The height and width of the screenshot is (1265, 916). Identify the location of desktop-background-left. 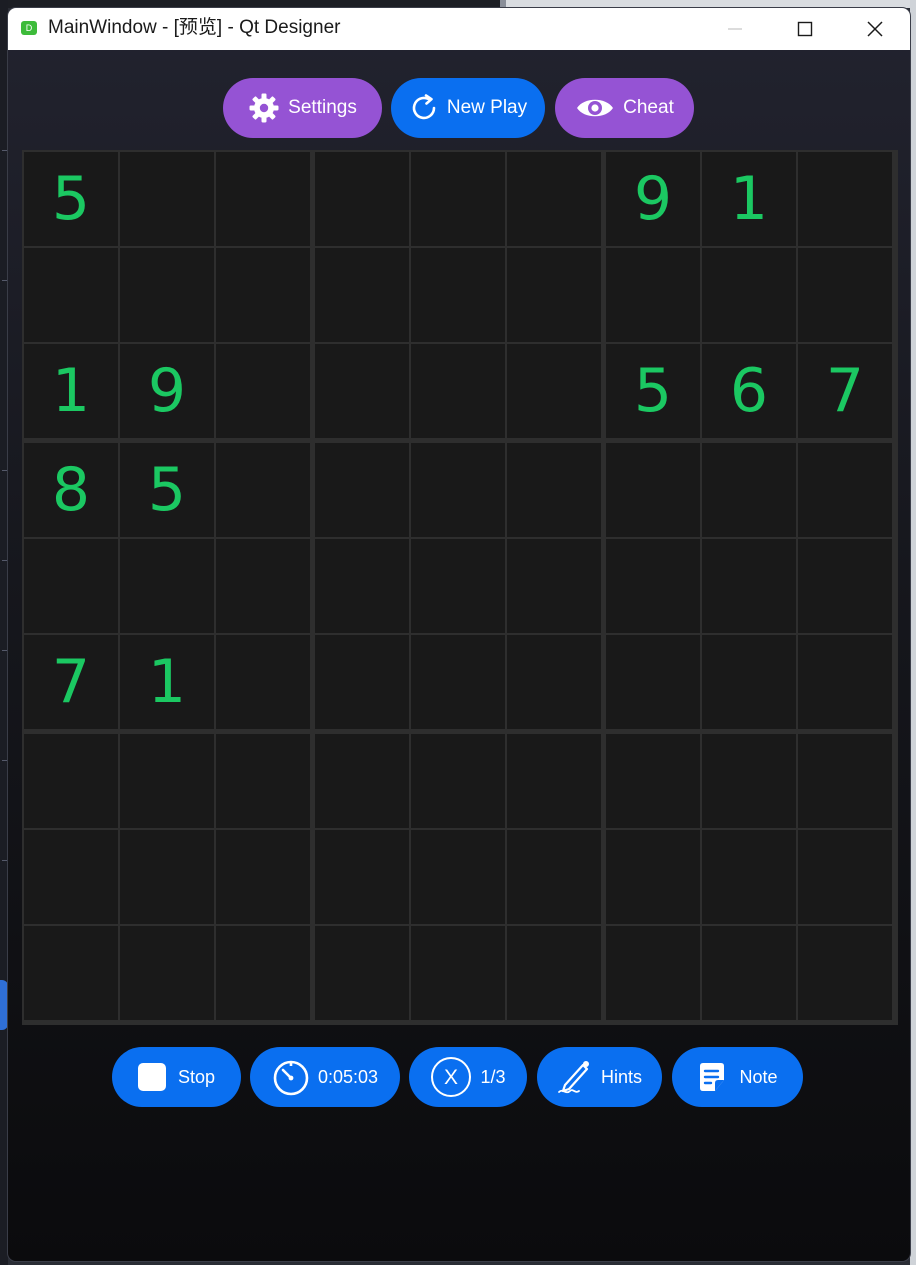
(4, 632).